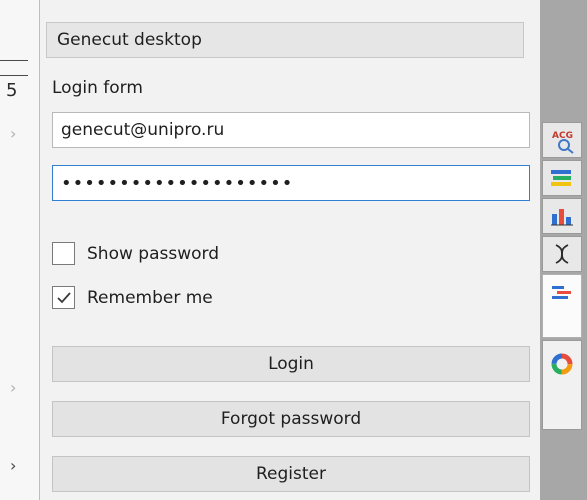 This screenshot has width=587, height=500. I want to click on forgot-password-button-label: Forgot password, so click(291, 419).